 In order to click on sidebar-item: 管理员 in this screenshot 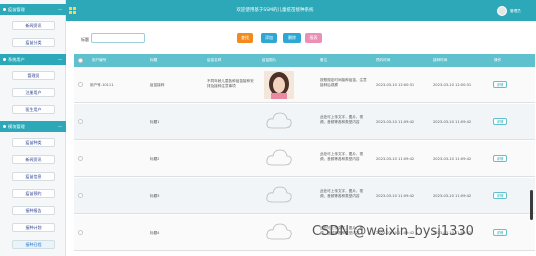, I will do `click(33, 75)`.